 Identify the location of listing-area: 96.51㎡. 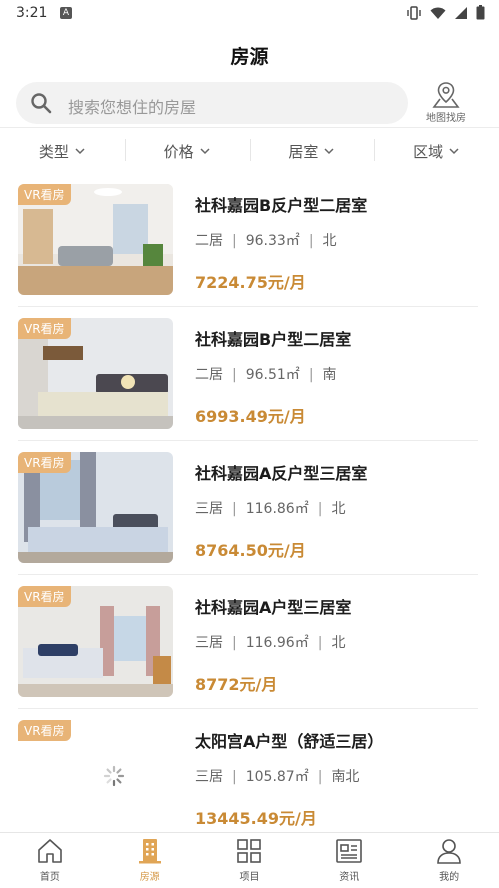
(272, 375).